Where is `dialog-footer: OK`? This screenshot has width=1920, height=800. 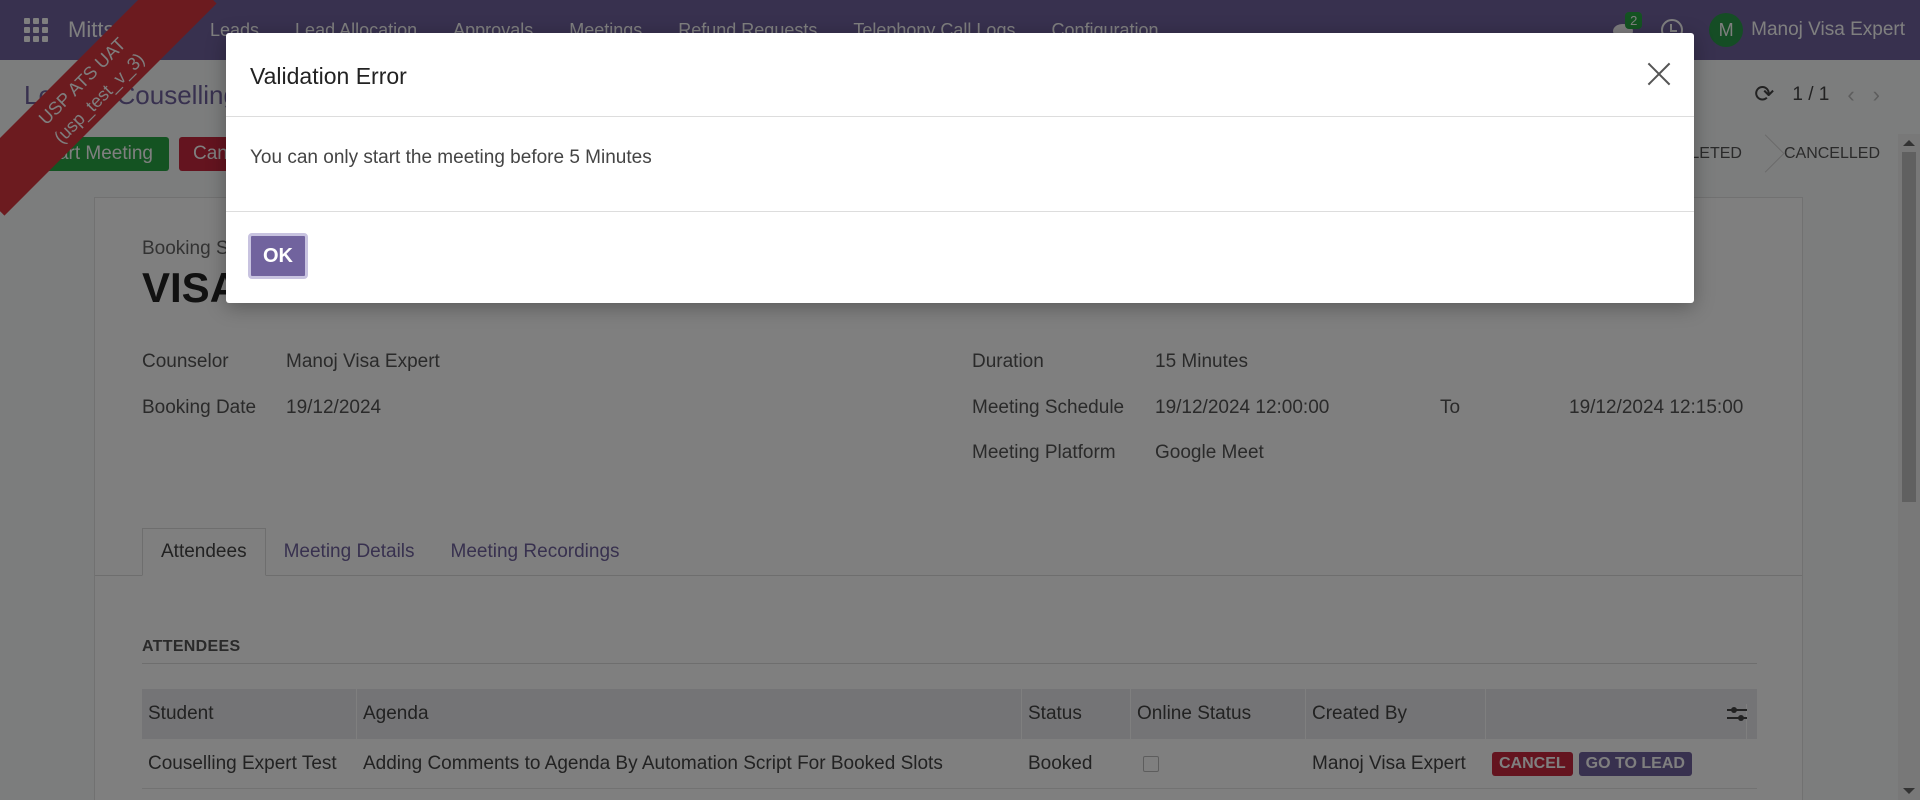 dialog-footer: OK is located at coordinates (960, 257).